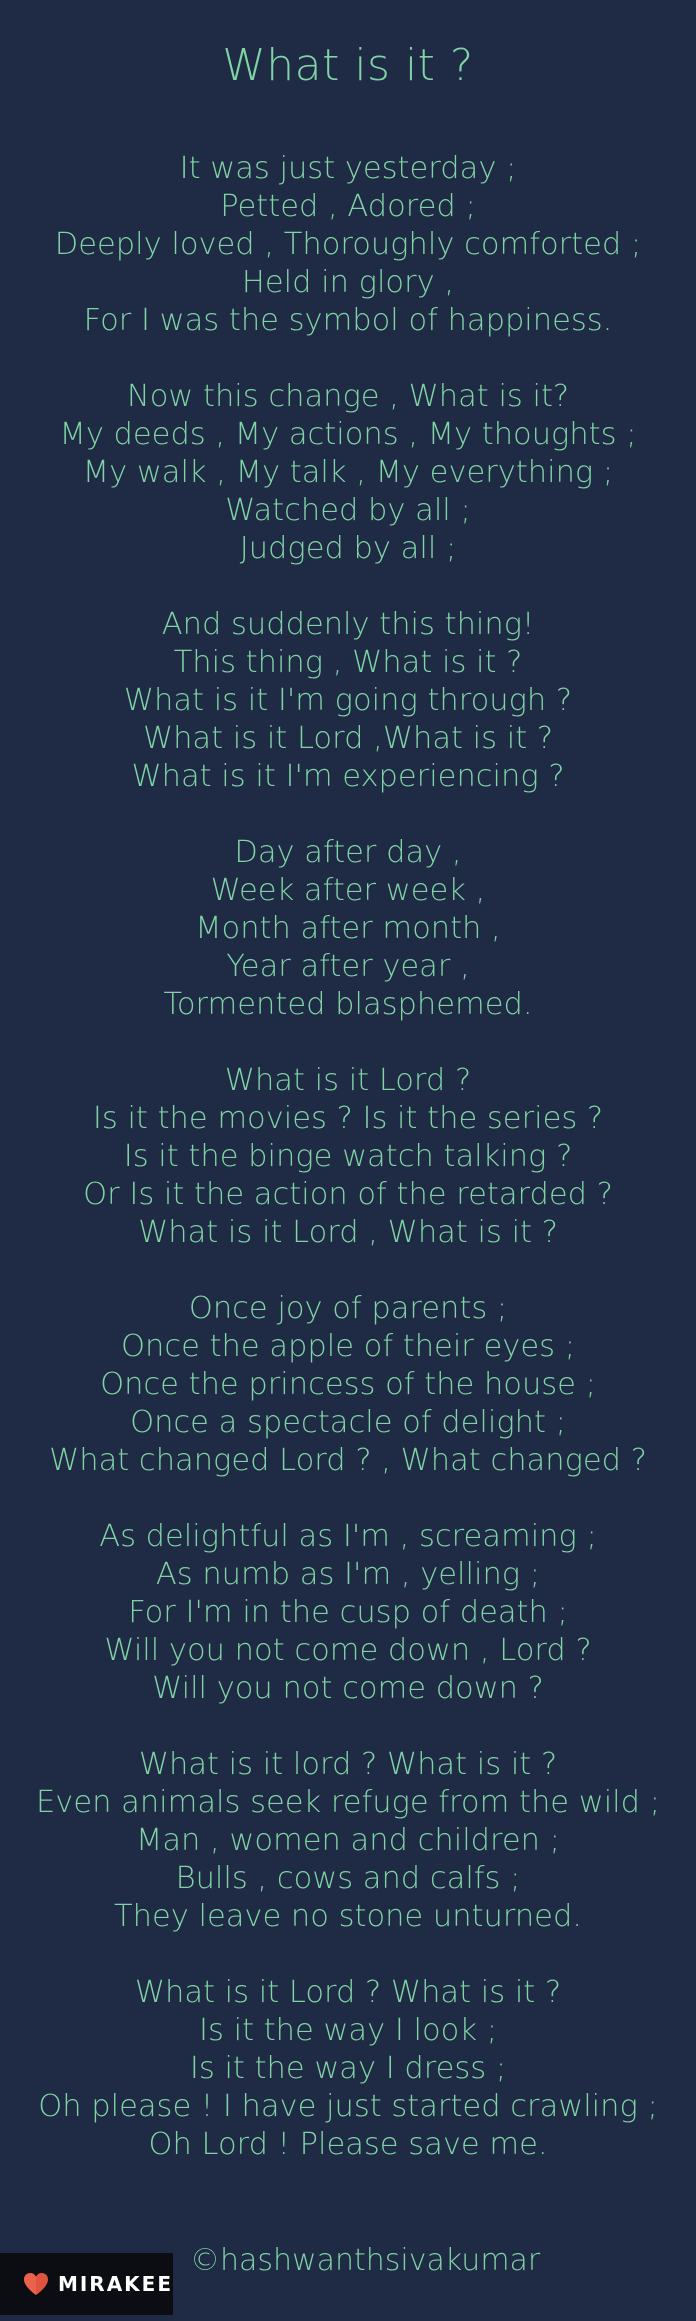 The height and width of the screenshot is (2321, 696). What do you see at coordinates (348, 1992) in the screenshot?
I see `poem-line: What is it Lord ? What is it ?` at bounding box center [348, 1992].